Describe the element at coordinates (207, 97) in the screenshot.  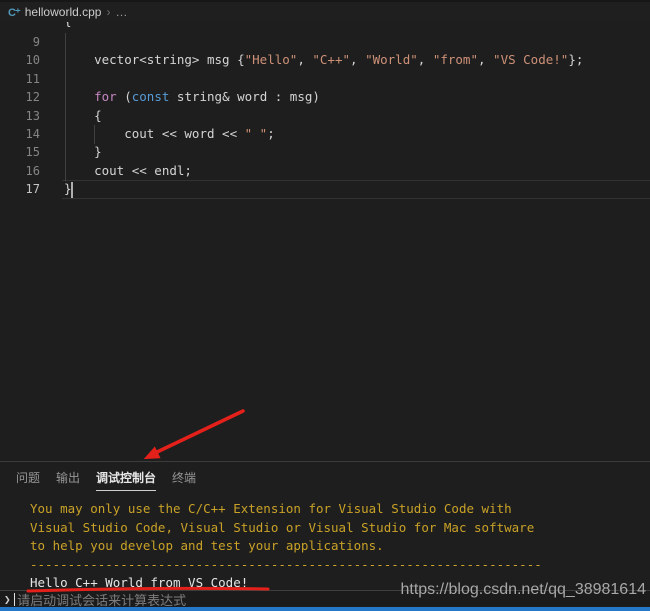
I see `code-text: for (const string& word : msg)` at that location.